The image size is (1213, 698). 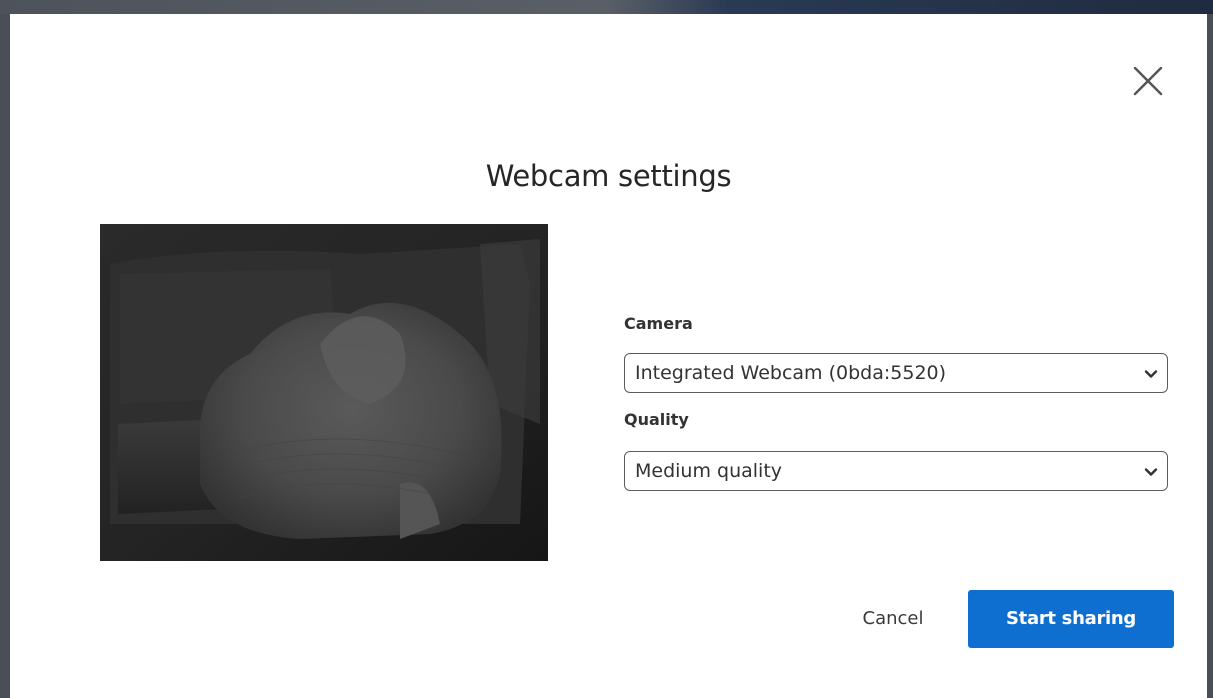 What do you see at coordinates (606, 7) in the screenshot?
I see `page-backdrop` at bounding box center [606, 7].